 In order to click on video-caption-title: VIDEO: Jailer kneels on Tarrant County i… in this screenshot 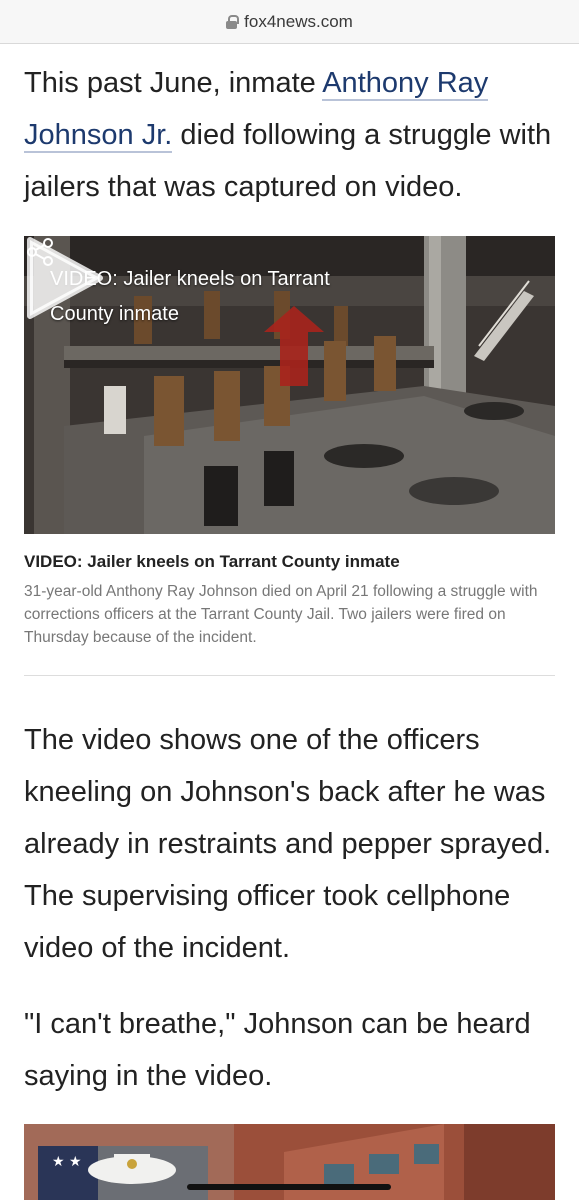, I will do `click(212, 561)`.